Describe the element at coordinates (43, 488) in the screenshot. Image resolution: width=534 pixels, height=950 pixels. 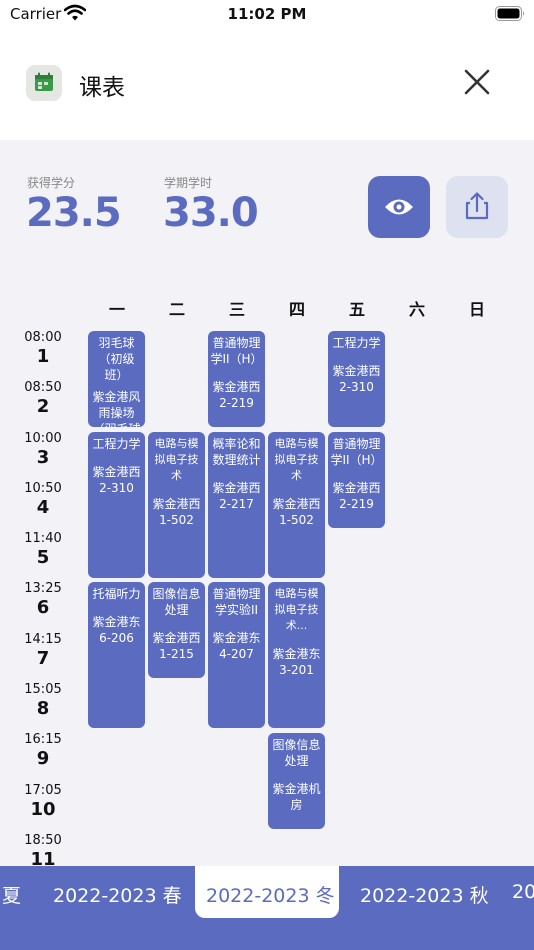
I see `period-time: 10:50` at that location.